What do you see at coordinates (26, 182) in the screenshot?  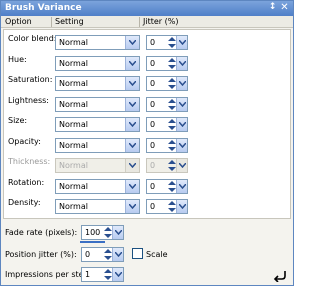 I see `option-label: Rotation:` at bounding box center [26, 182].